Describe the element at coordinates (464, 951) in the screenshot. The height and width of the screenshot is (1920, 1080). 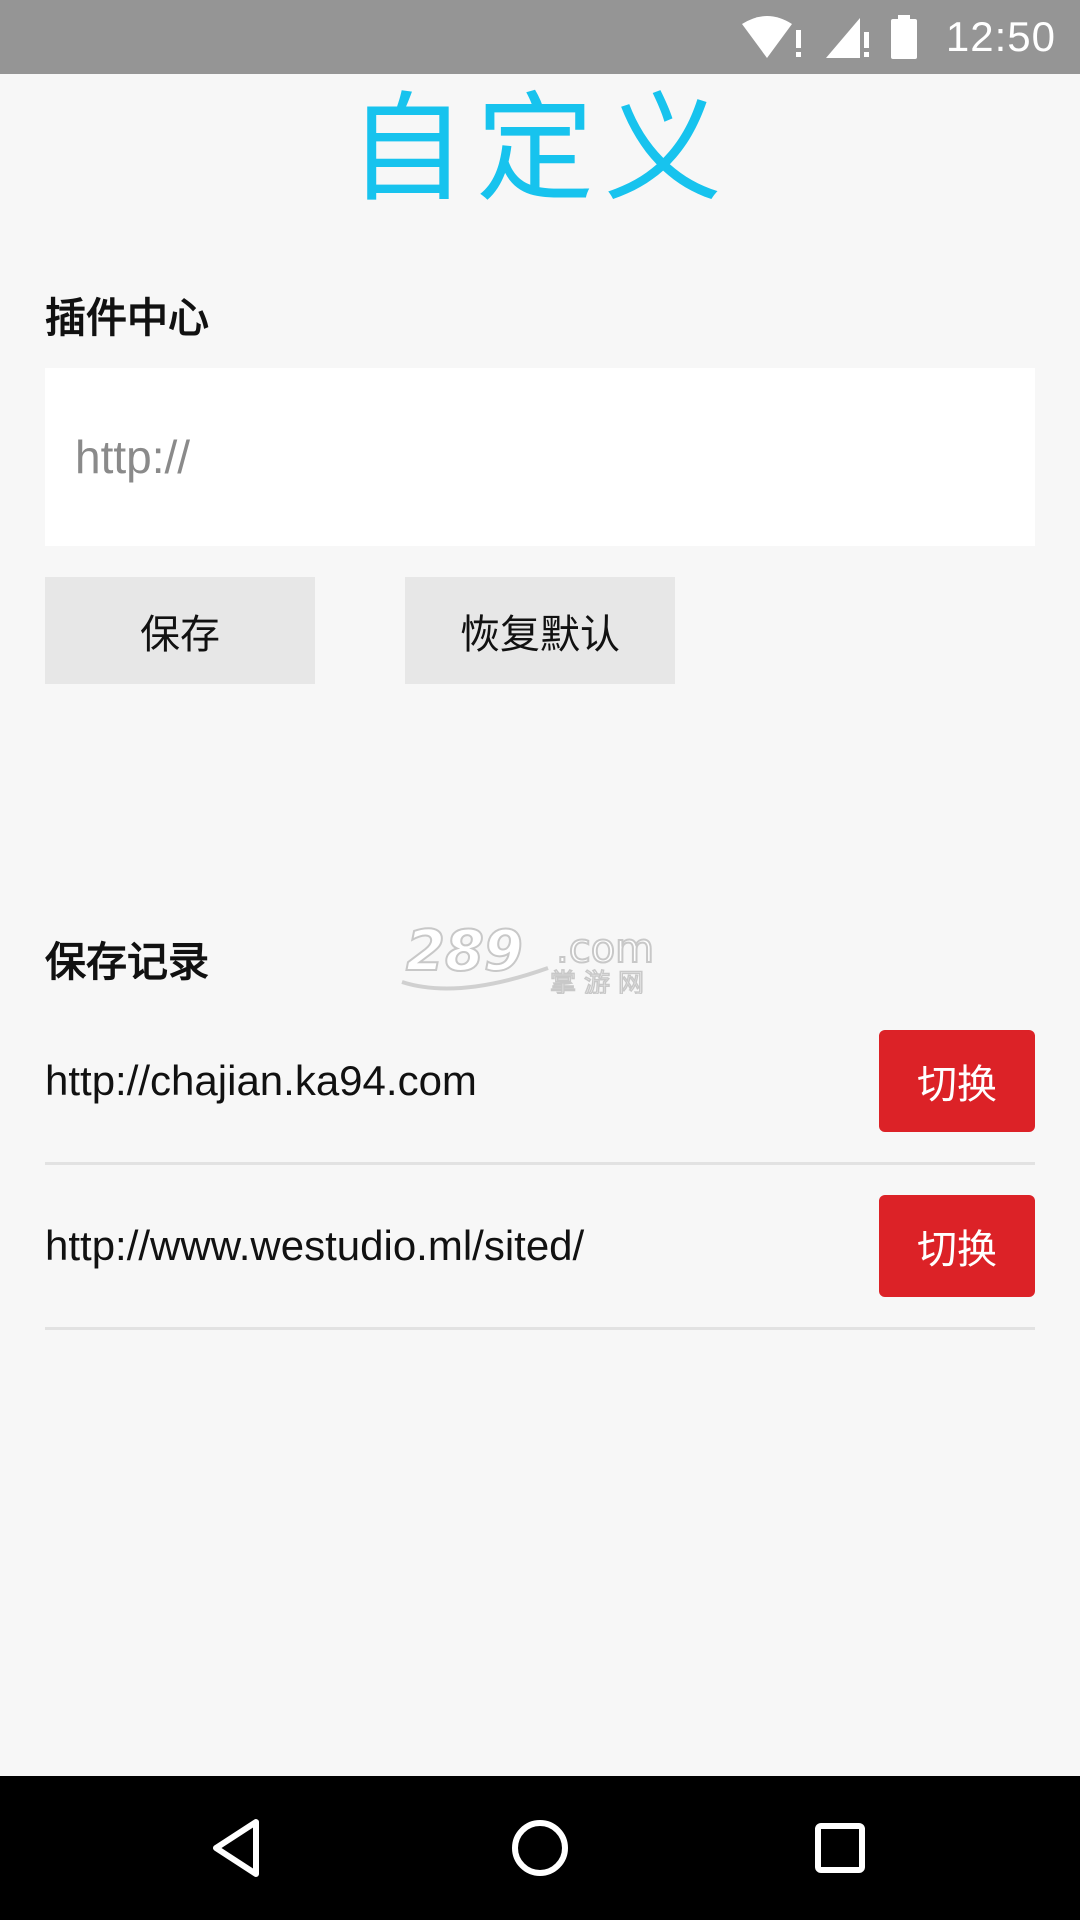
I see `svg-text: 289` at that location.